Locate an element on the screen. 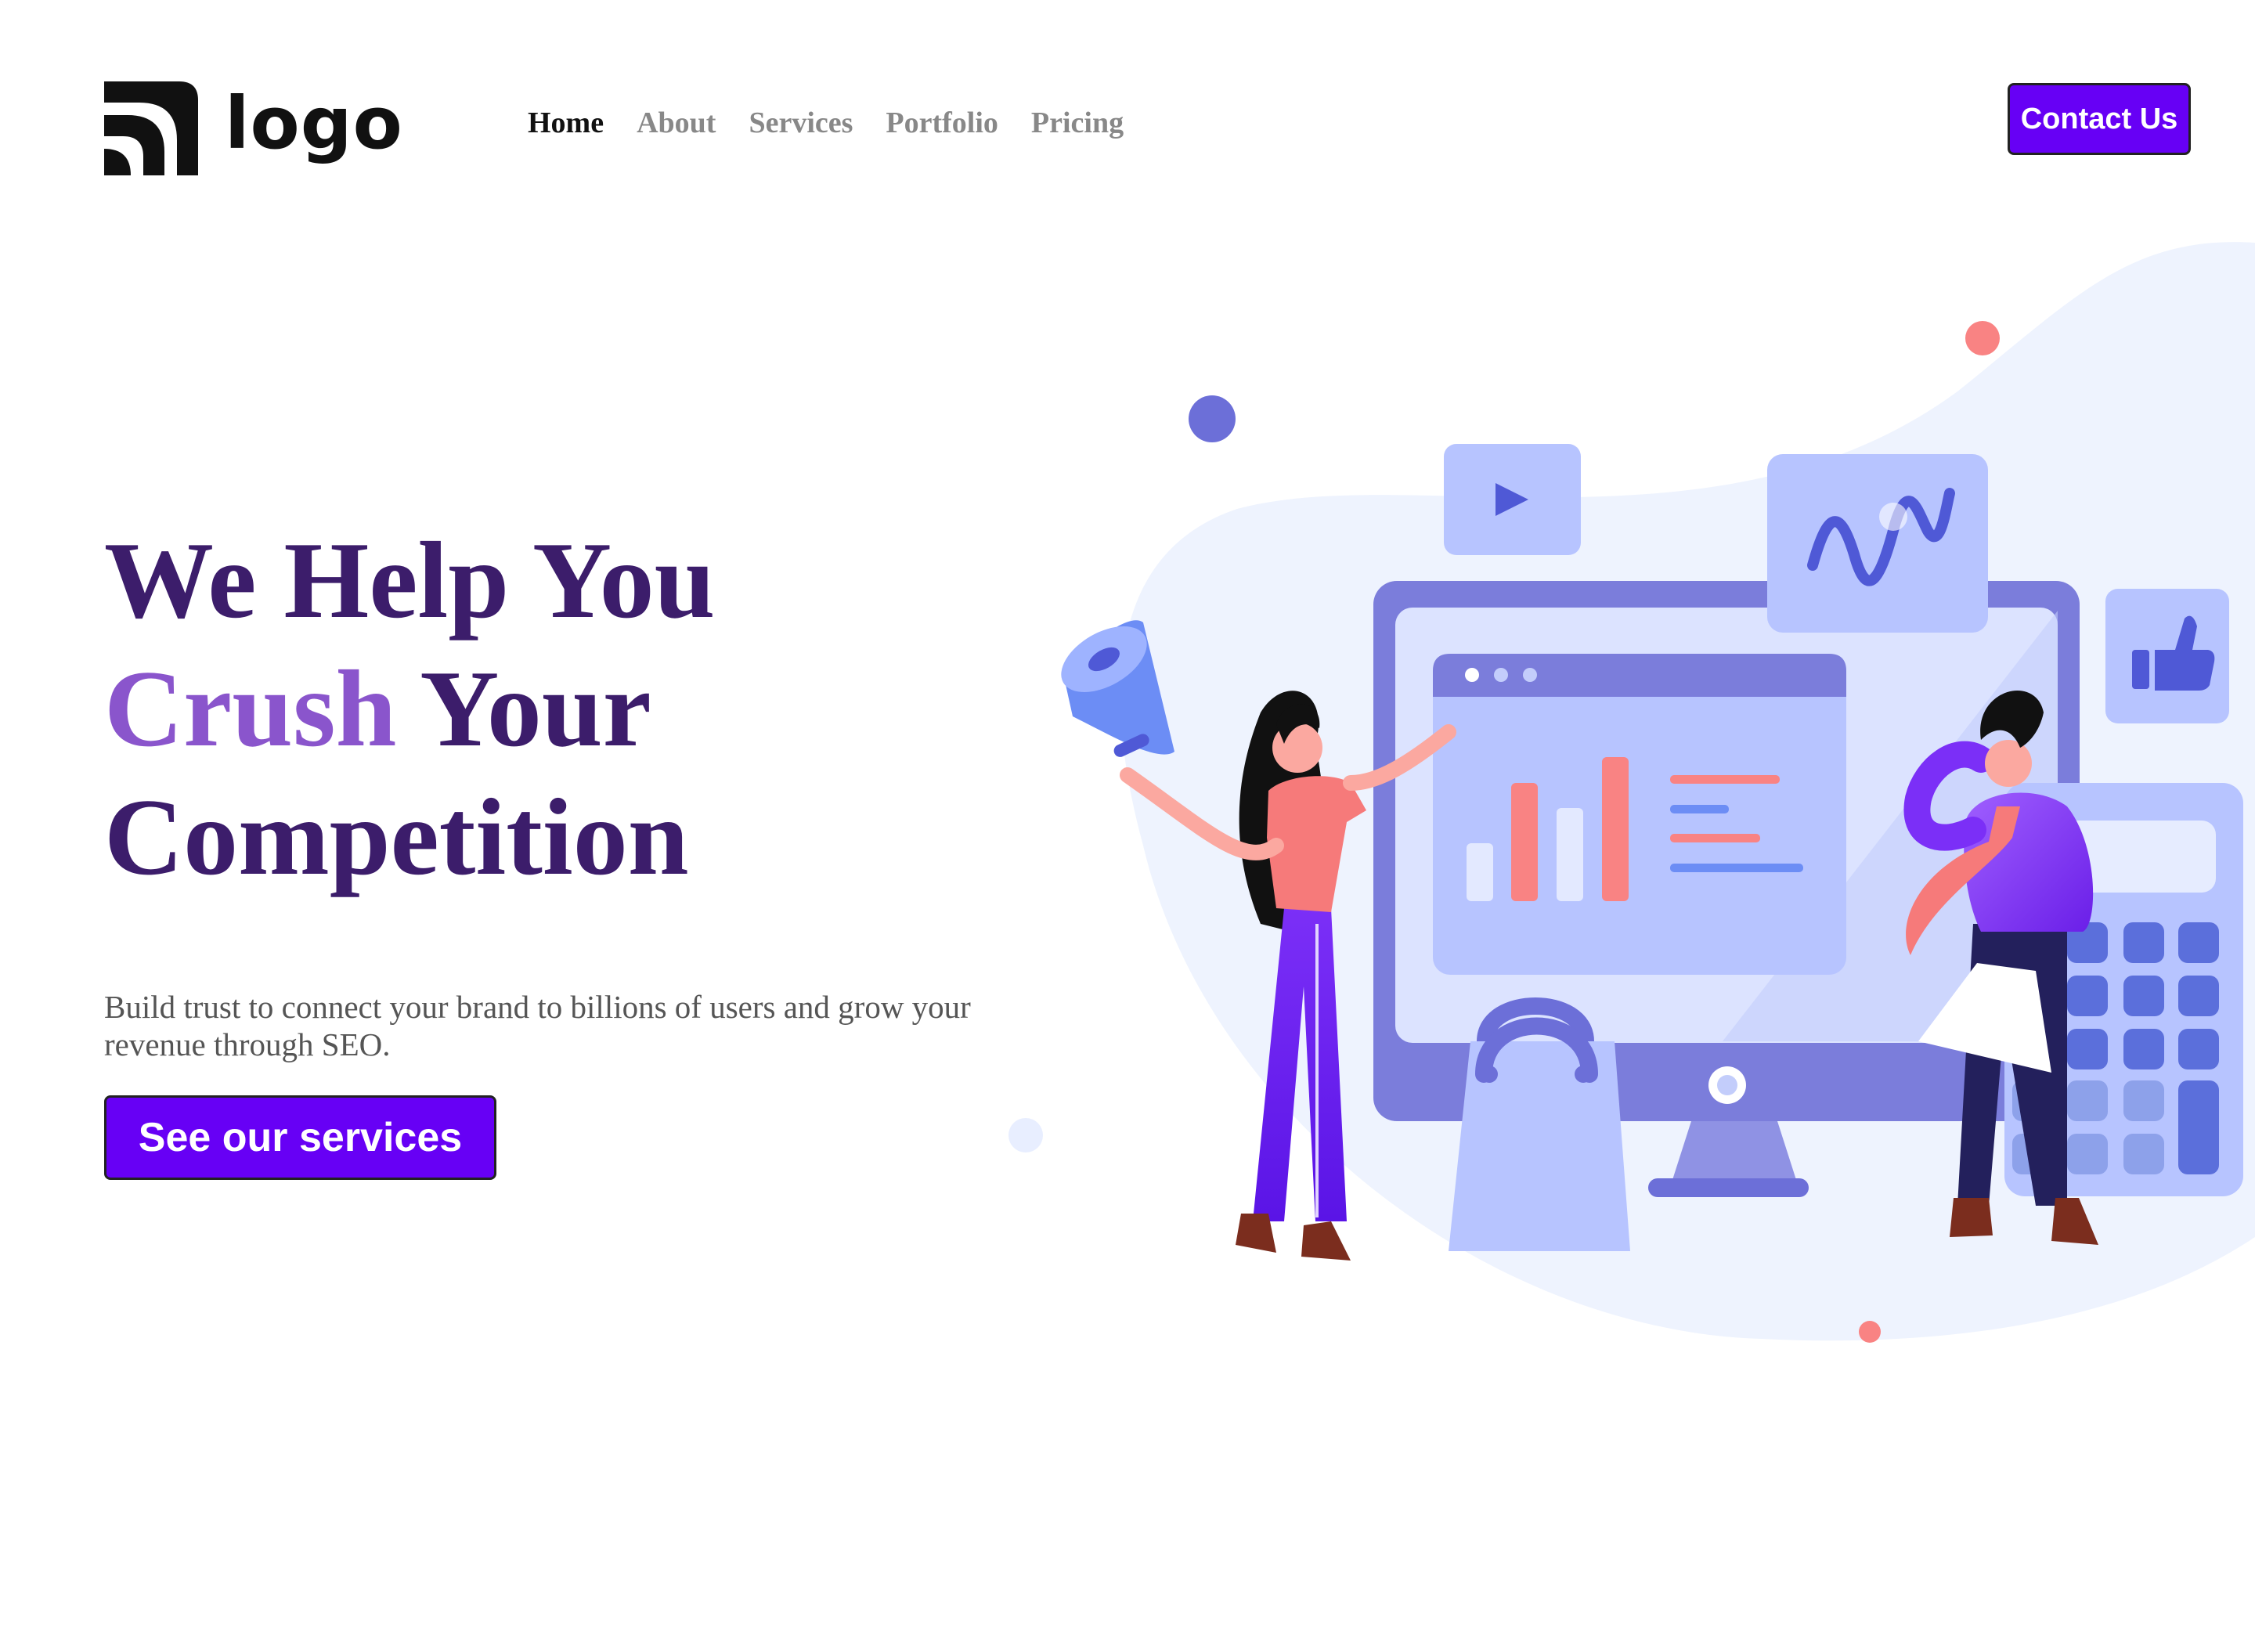 Image resolution: width=2255 pixels, height=1652 pixels. thumbs-up-card is located at coordinates (2167, 656).